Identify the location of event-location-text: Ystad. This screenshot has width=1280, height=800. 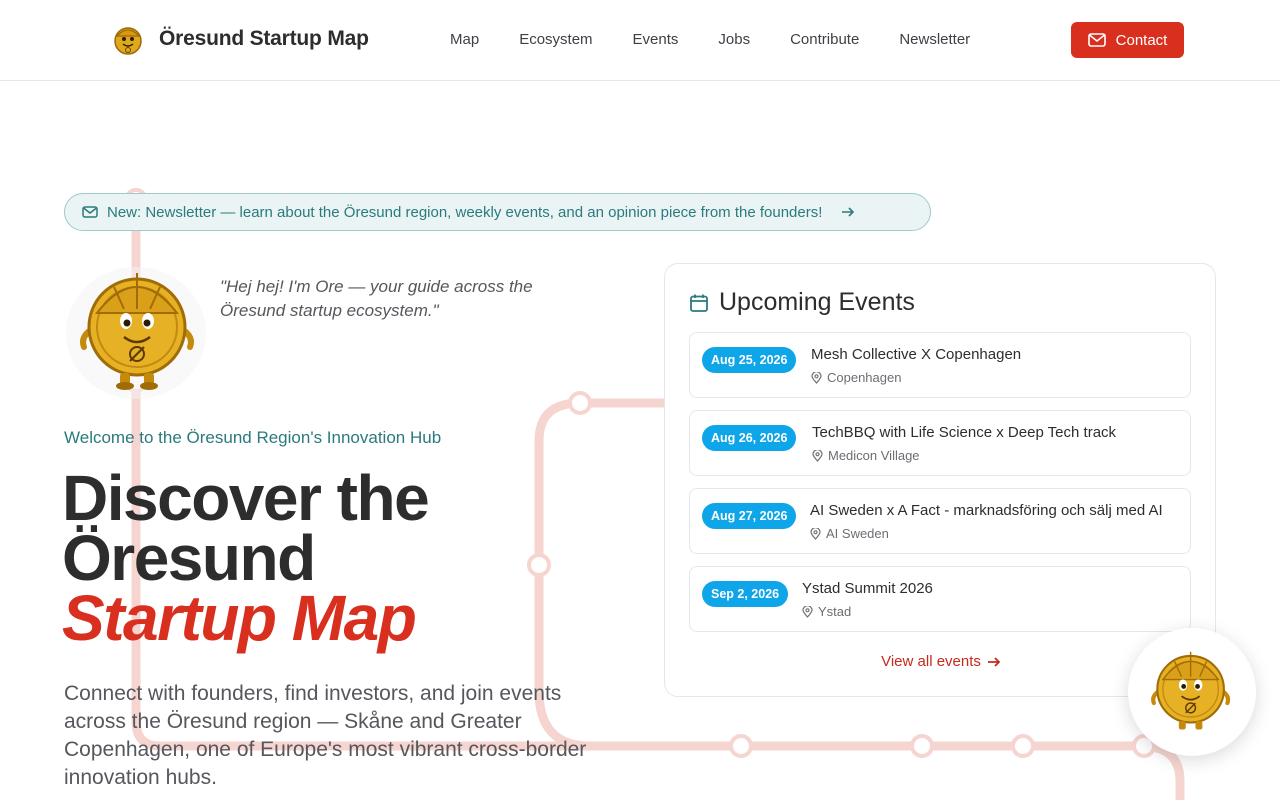
(835, 611).